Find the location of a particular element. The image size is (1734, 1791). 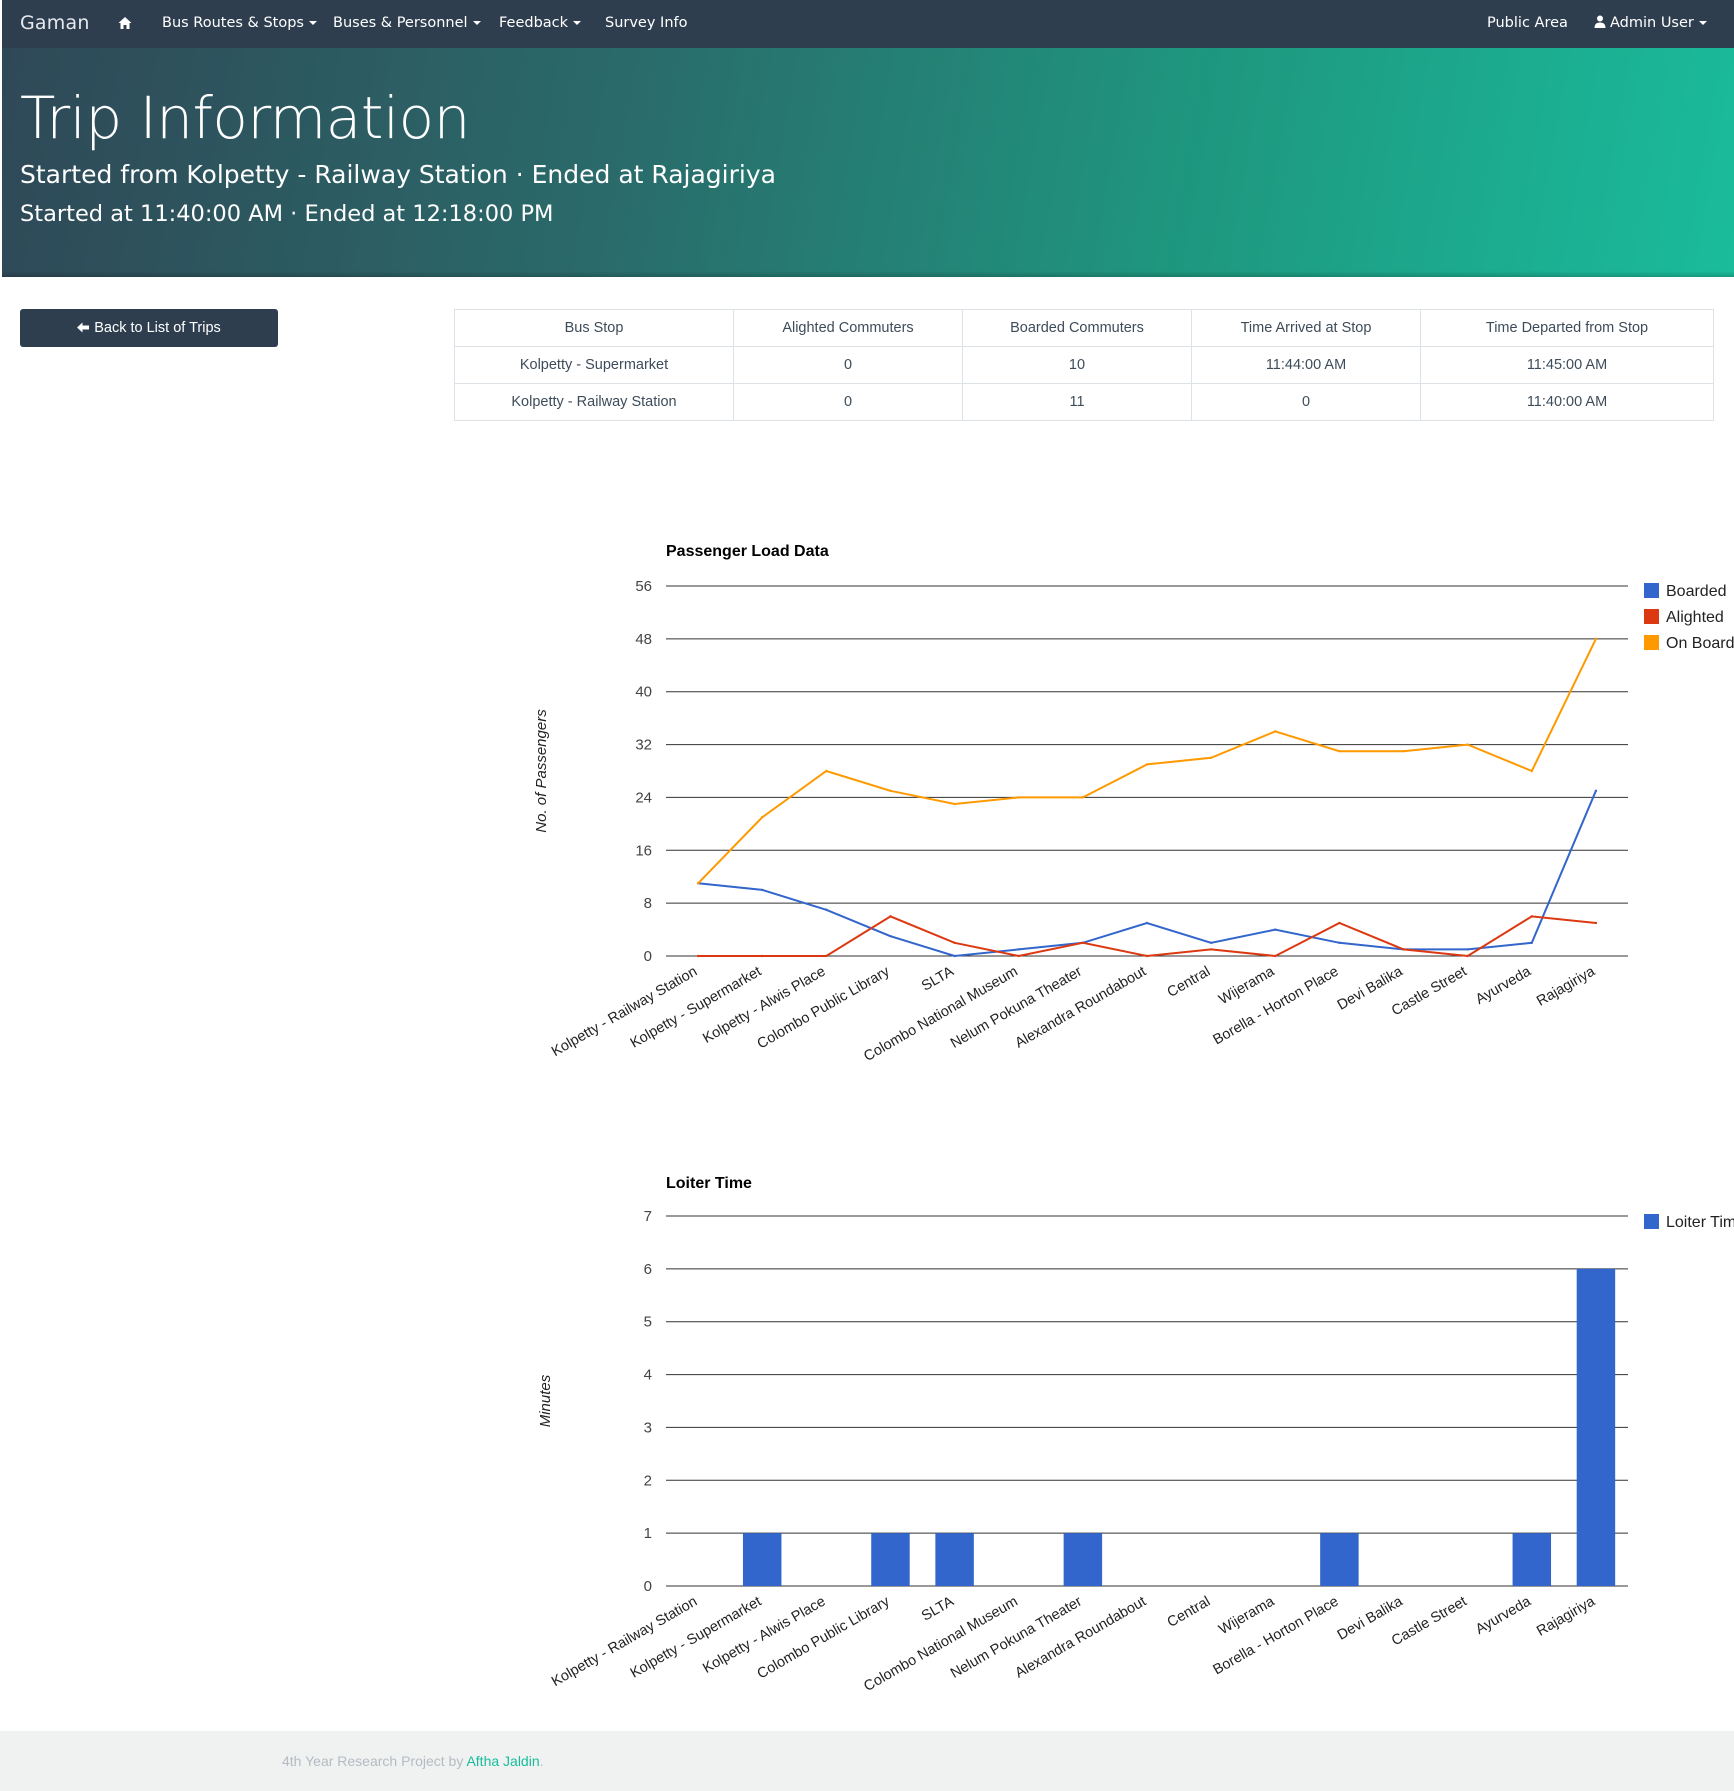

y-tick-label: 7 is located at coordinates (648, 1216).